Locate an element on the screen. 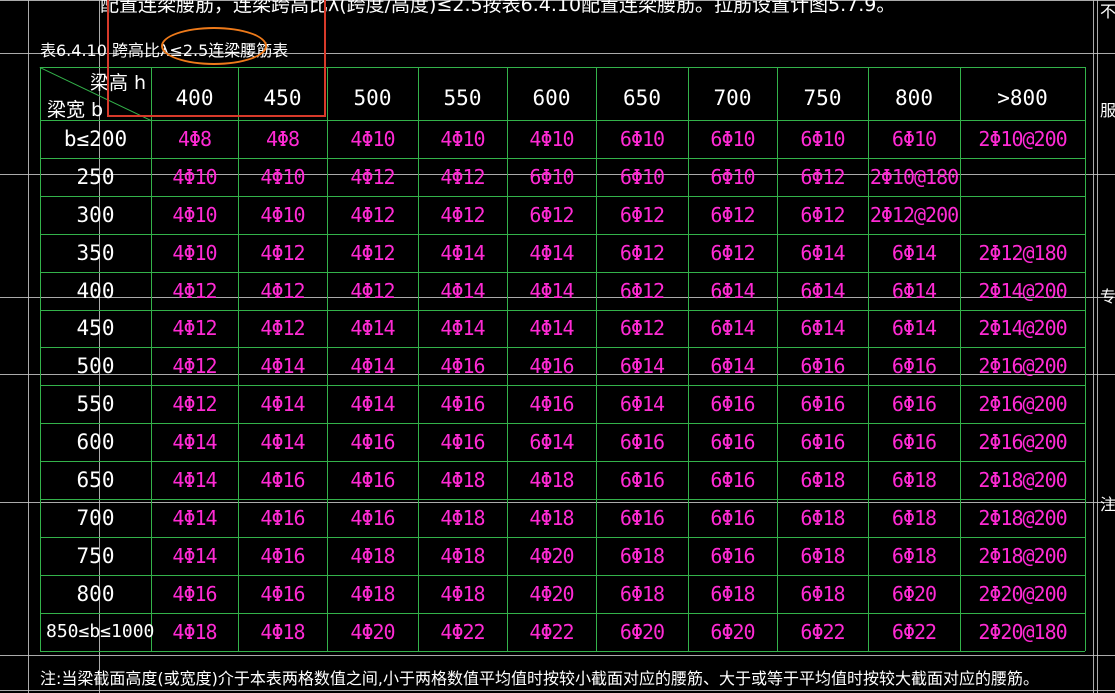 This screenshot has height=693, width=1115. table-cell: 2Φ20@200 is located at coordinates (1022, 593).